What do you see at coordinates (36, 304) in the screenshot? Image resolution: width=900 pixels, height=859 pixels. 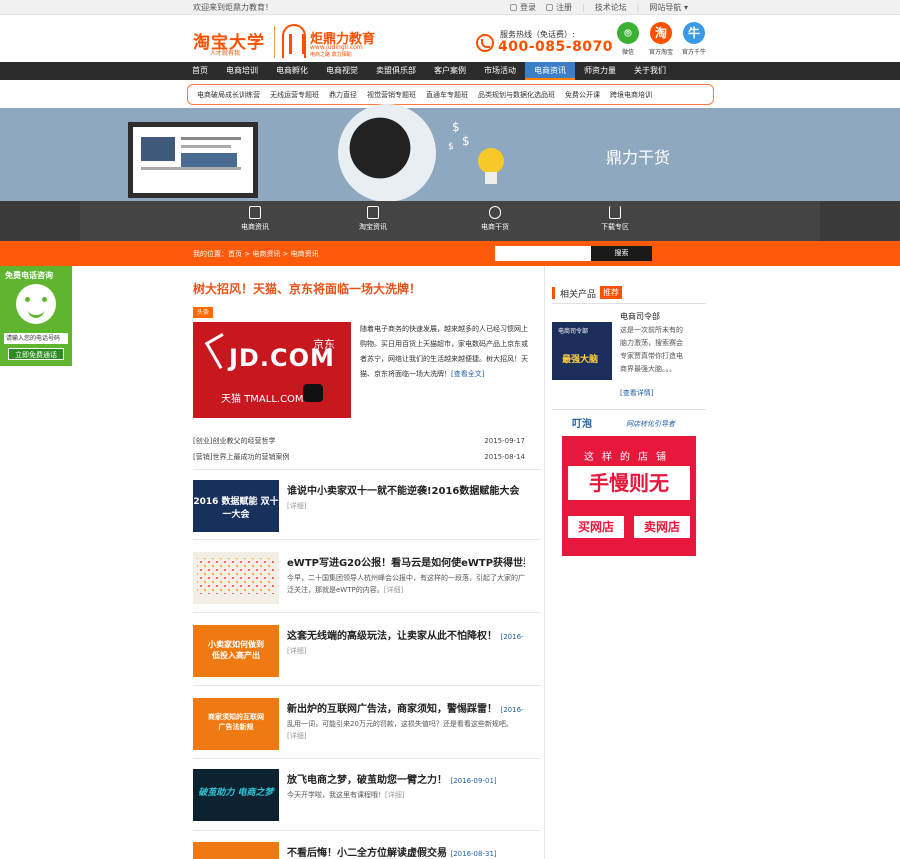 I see `support-agent-icon` at bounding box center [36, 304].